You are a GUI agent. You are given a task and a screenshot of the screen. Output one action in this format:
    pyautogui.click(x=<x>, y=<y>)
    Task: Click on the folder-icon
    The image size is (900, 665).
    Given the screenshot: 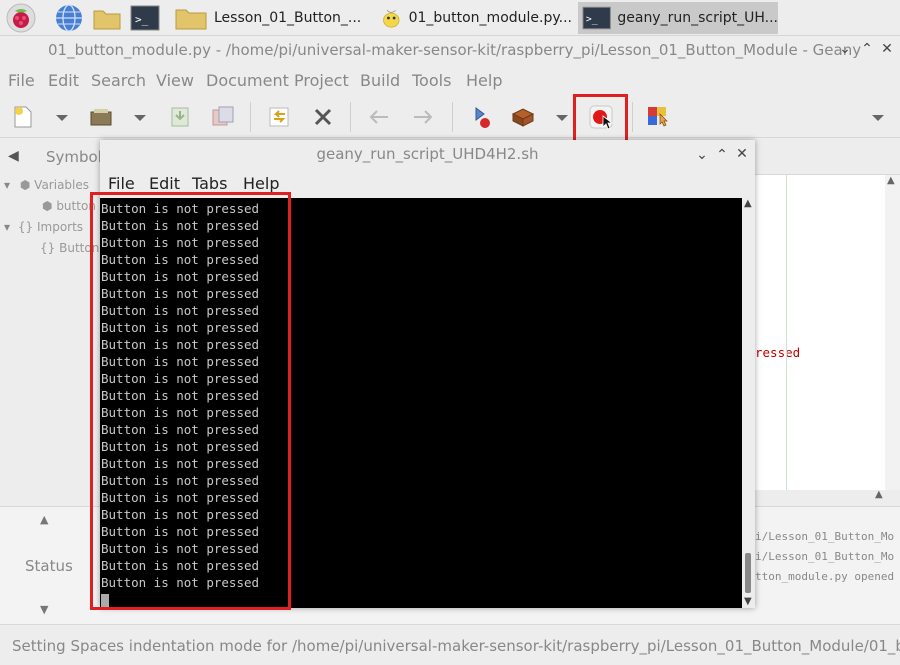 What is the action you would take?
    pyautogui.click(x=191, y=19)
    